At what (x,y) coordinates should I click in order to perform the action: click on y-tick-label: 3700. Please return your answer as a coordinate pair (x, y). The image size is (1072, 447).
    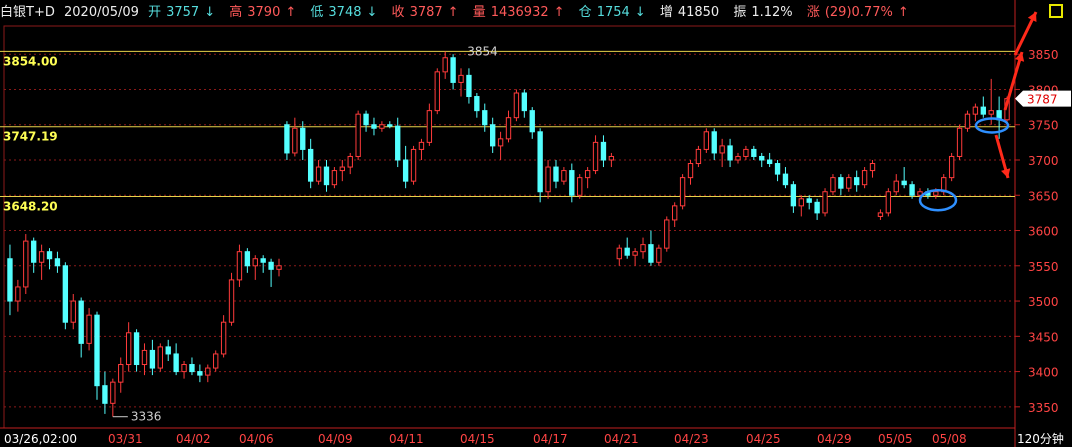
    Looking at the image, I should click on (1043, 161).